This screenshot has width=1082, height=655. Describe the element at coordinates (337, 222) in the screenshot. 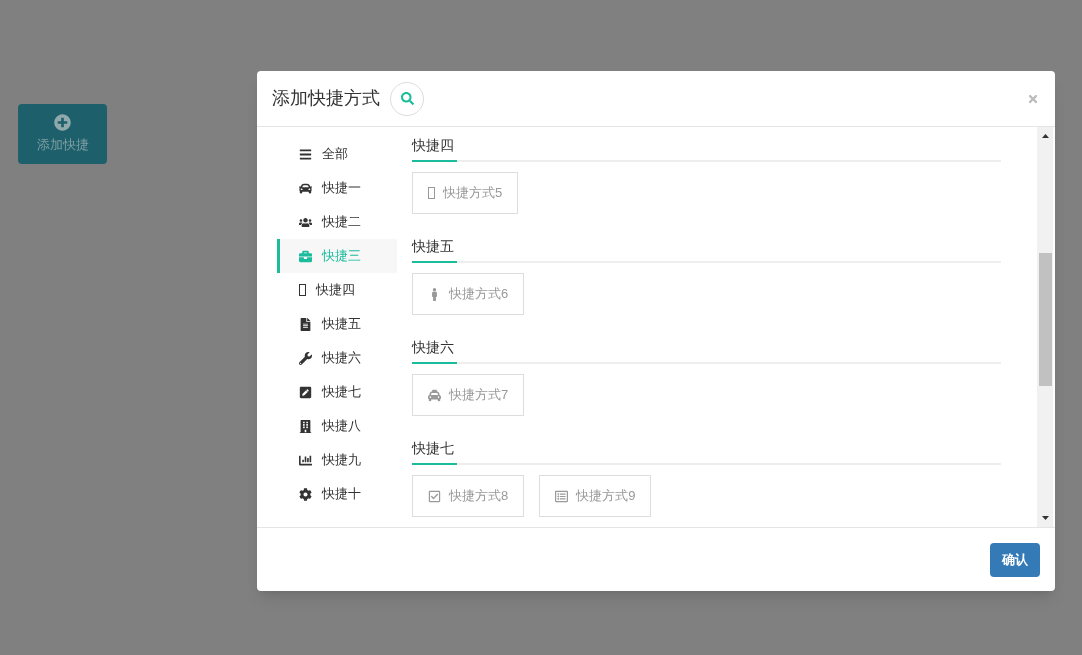

I see `sidebar-item: 快捷二` at that location.